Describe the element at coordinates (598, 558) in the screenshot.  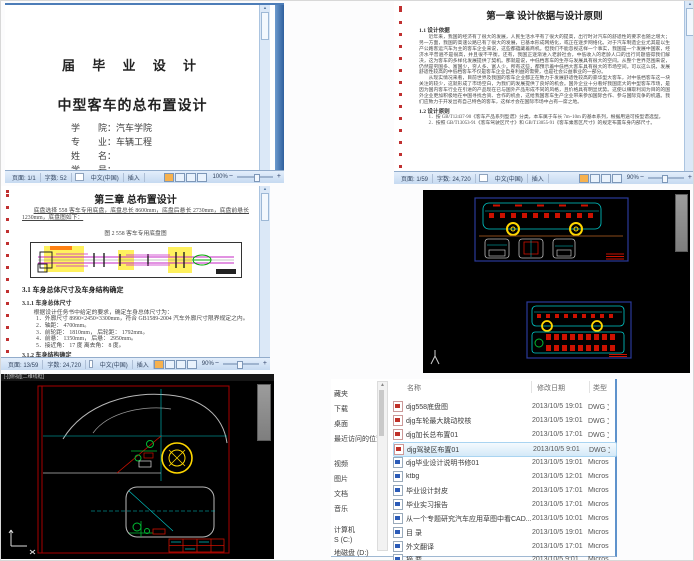
I see `file-type: Microsoft` at that location.